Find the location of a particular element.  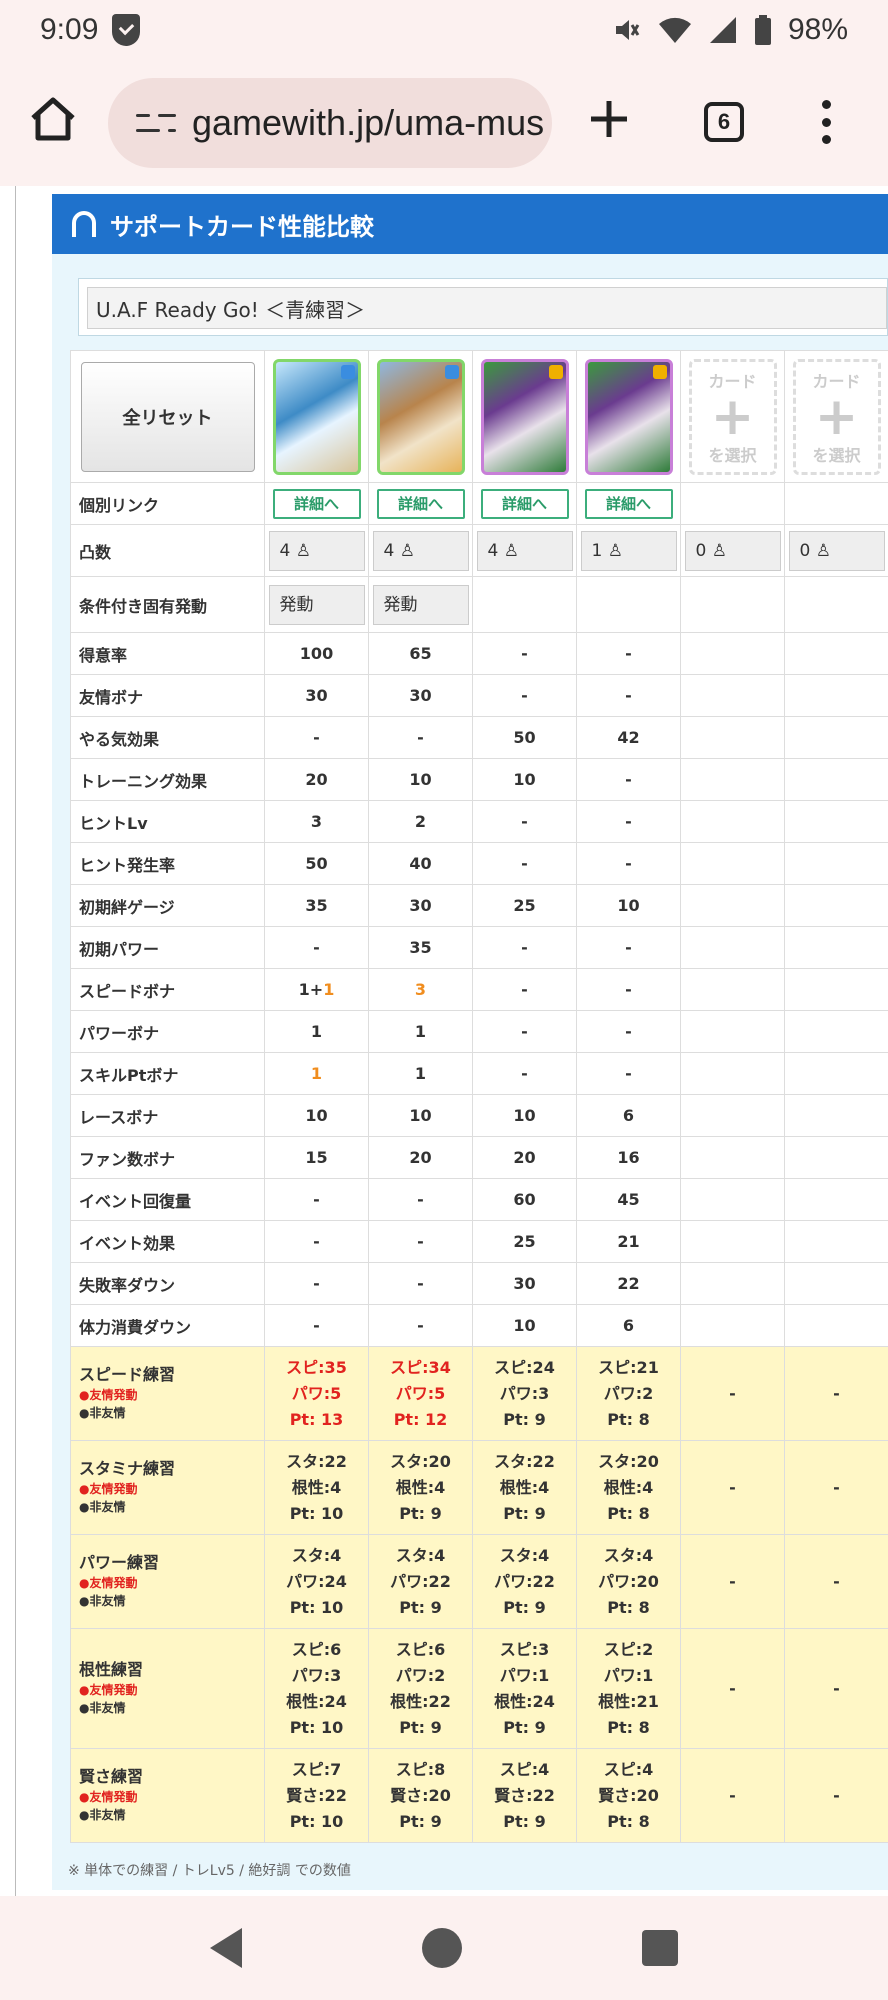

card-name-field: U.A.F Ready Go! ＜青練習＞ is located at coordinates (483, 307).